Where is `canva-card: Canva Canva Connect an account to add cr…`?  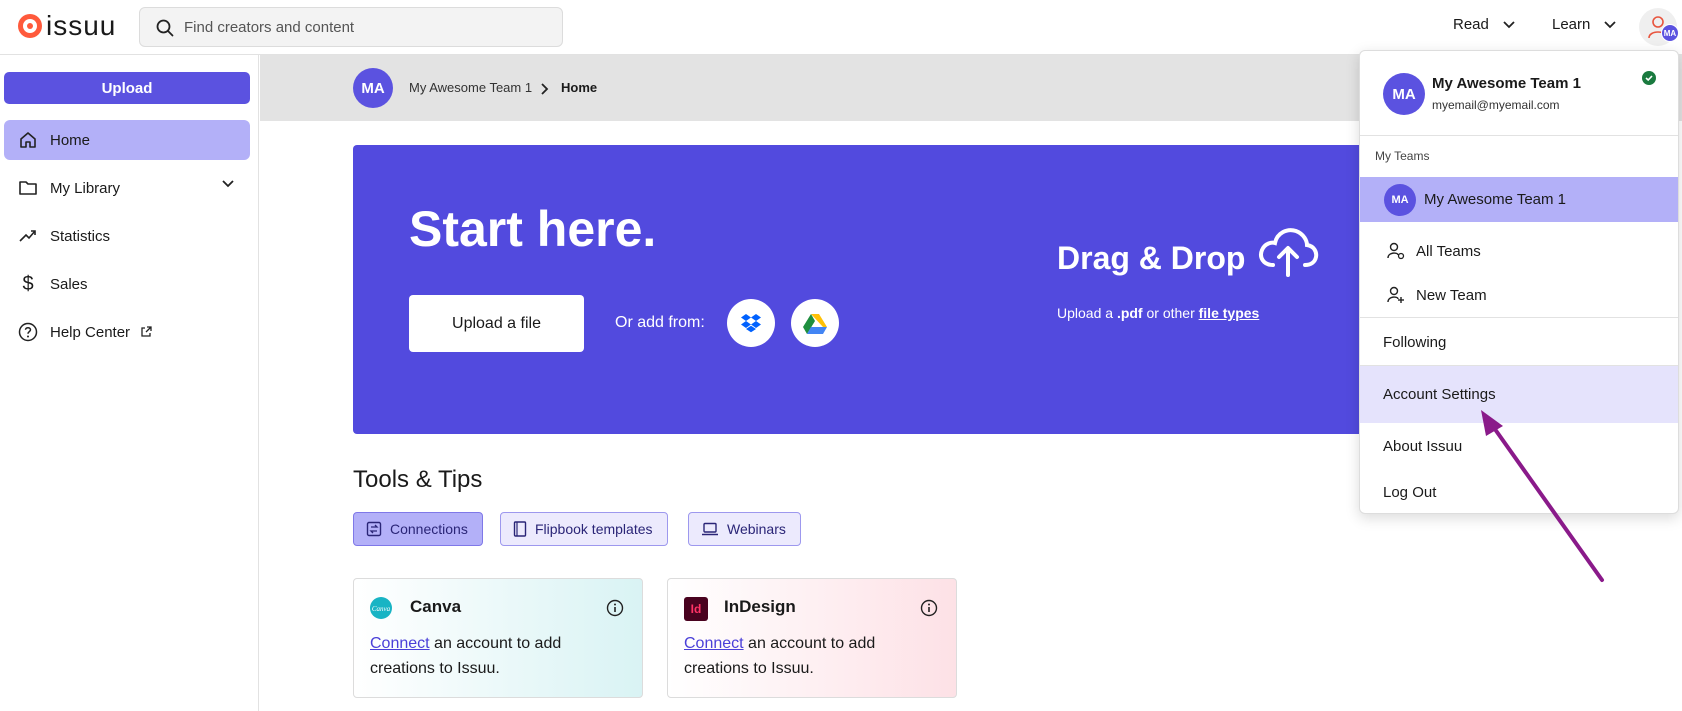 canva-card: Canva Canva Connect an account to add cr… is located at coordinates (498, 638).